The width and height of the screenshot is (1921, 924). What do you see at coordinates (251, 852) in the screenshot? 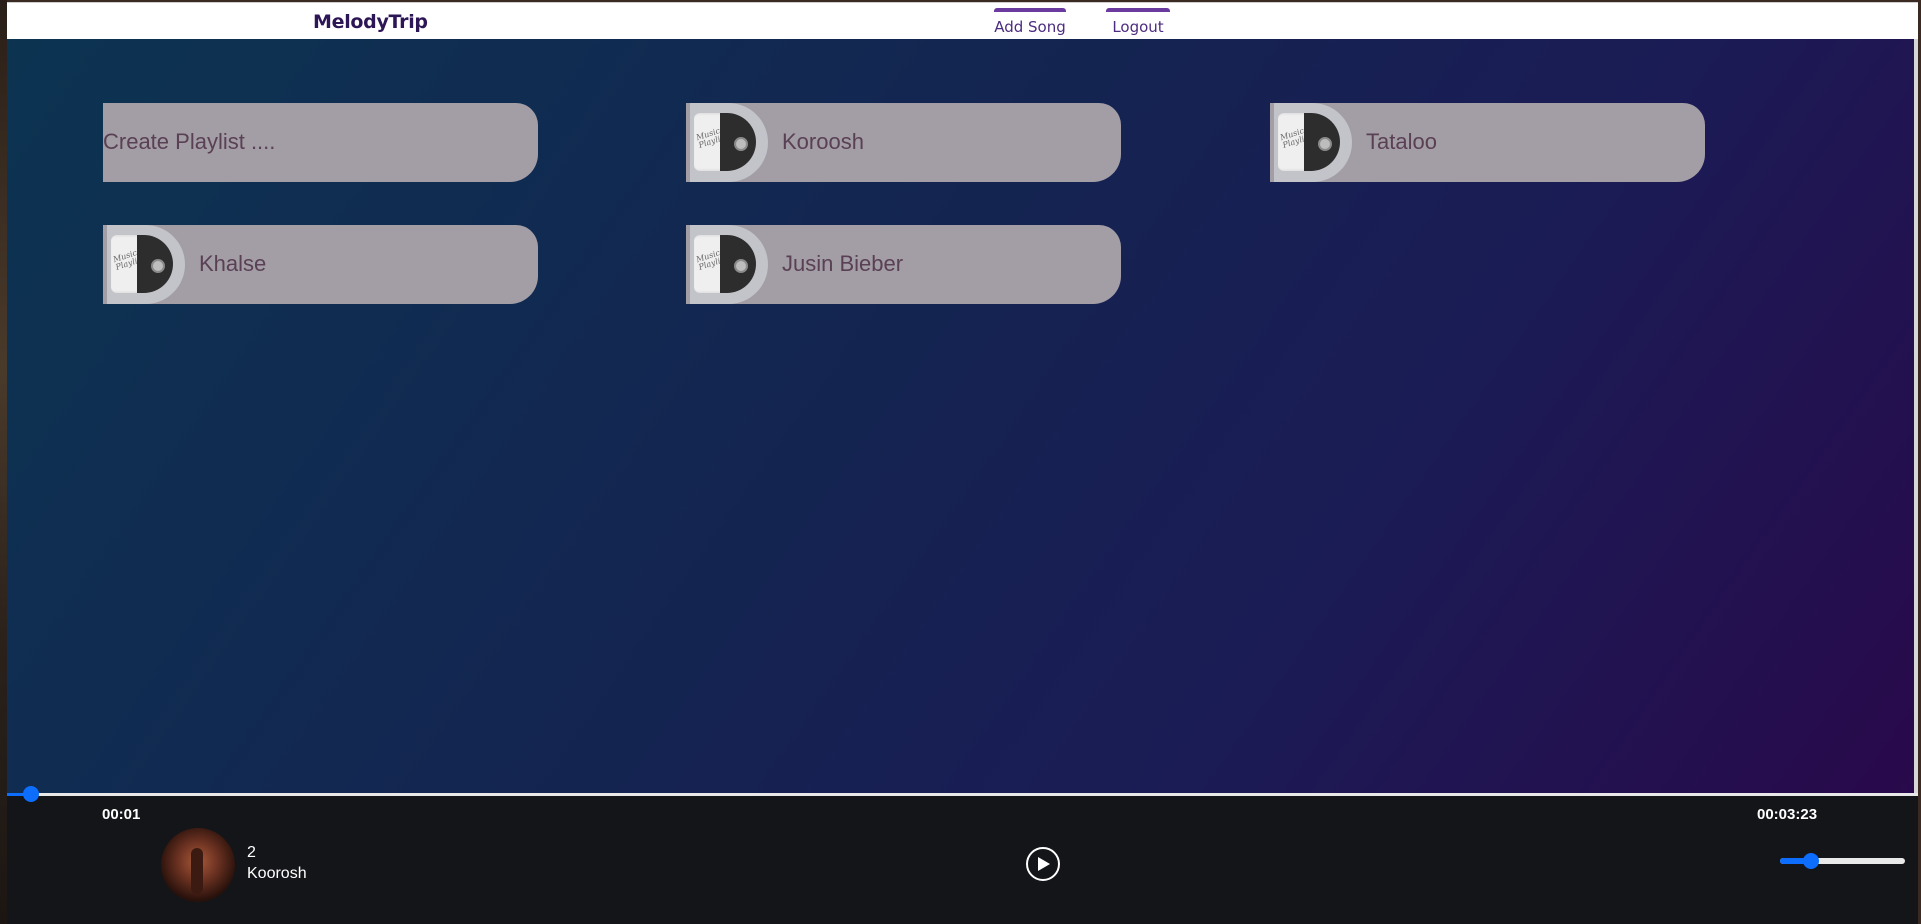
I see `track-title: 2` at bounding box center [251, 852].